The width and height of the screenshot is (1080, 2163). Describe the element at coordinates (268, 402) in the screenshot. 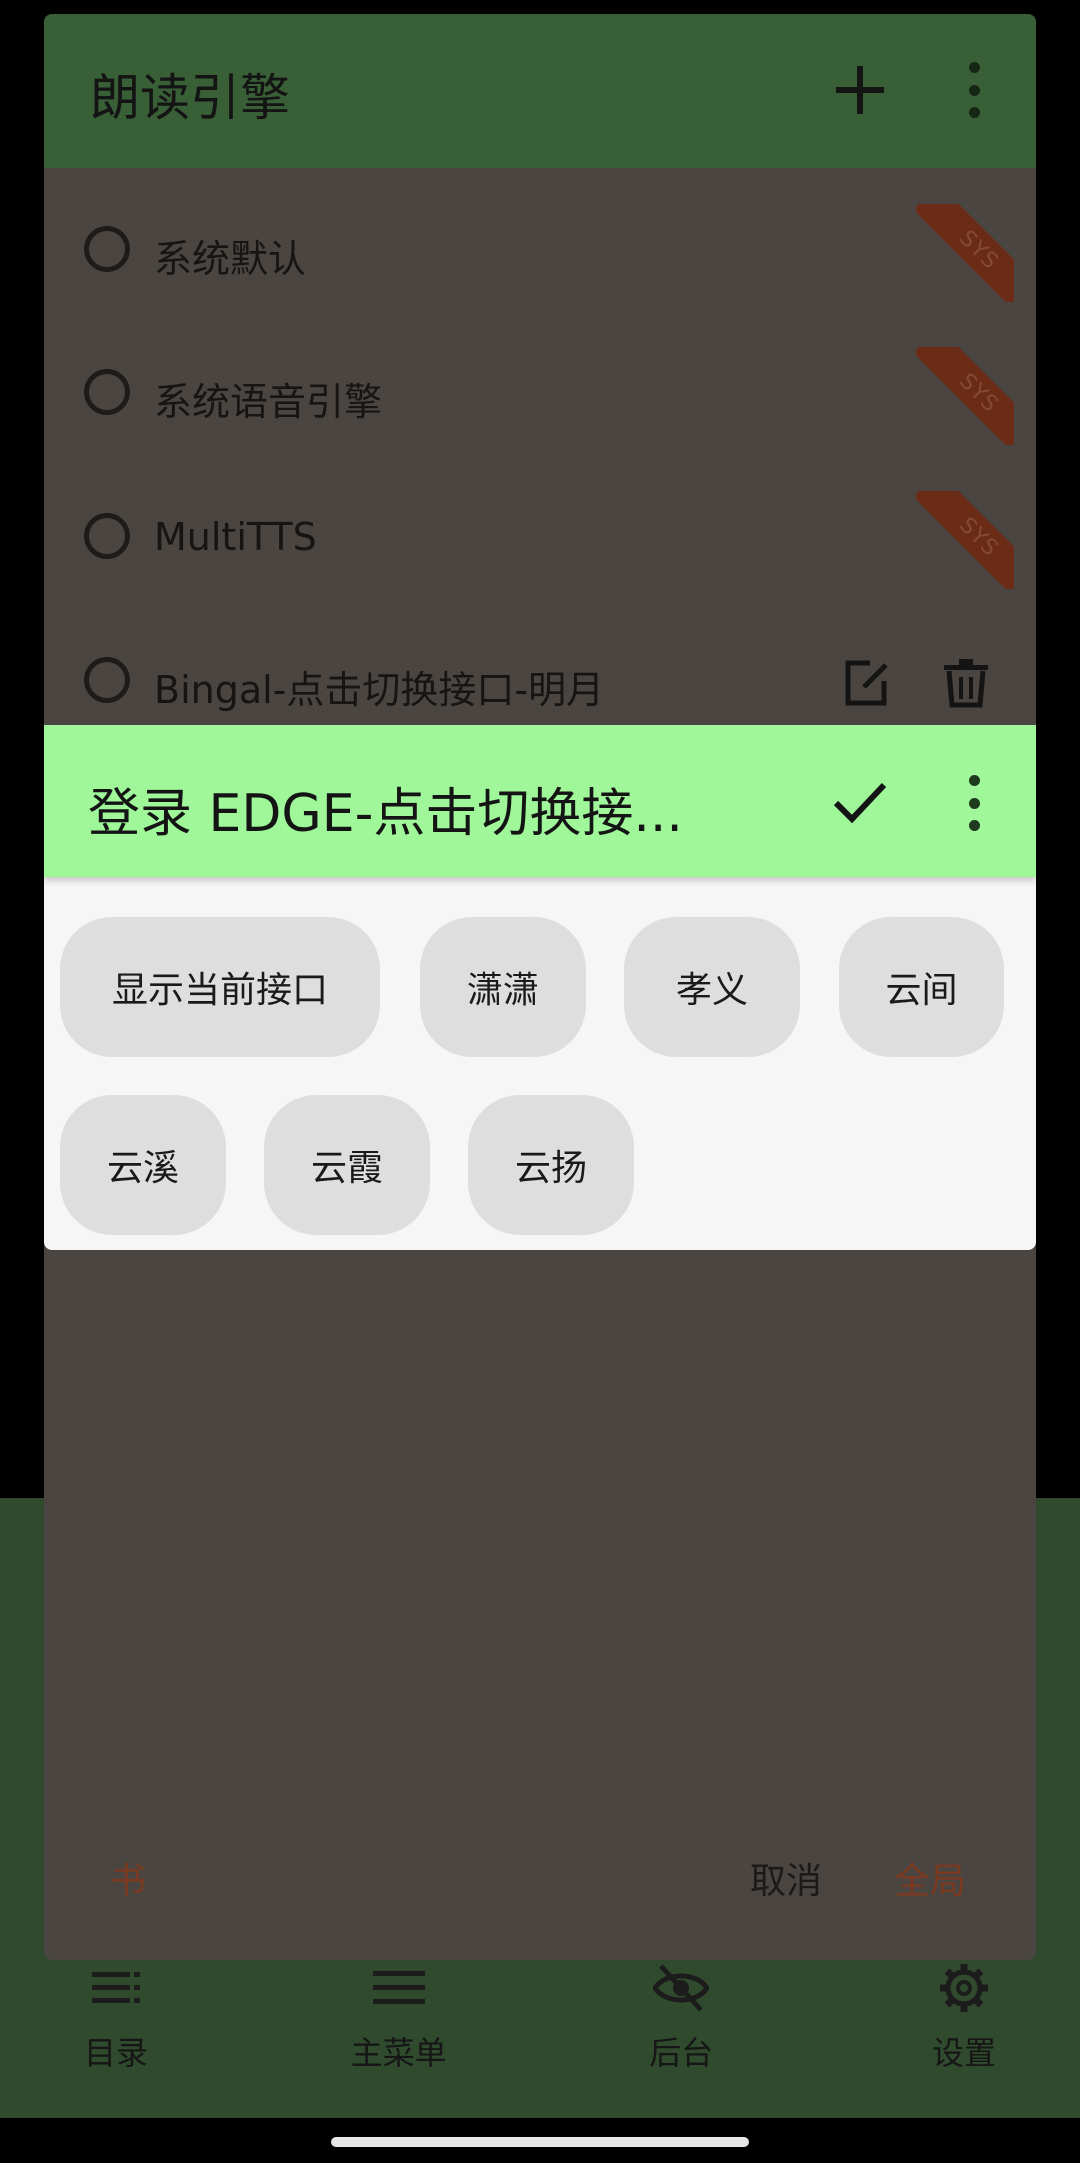

I see `engine-label: 系统语音引擎` at that location.